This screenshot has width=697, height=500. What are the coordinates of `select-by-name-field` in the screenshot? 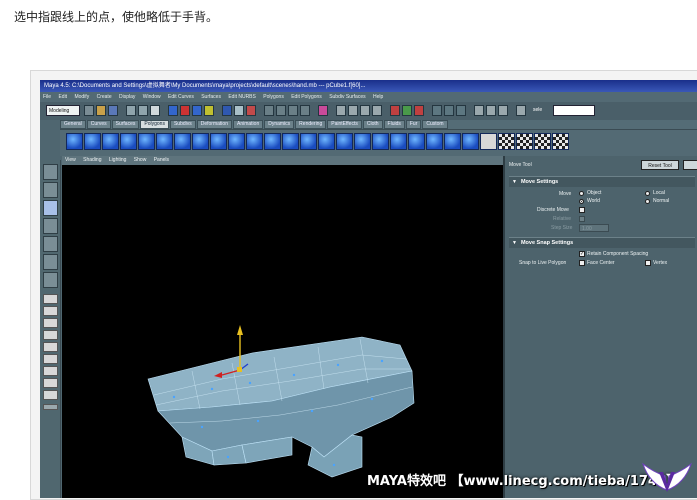 It's located at (574, 110).